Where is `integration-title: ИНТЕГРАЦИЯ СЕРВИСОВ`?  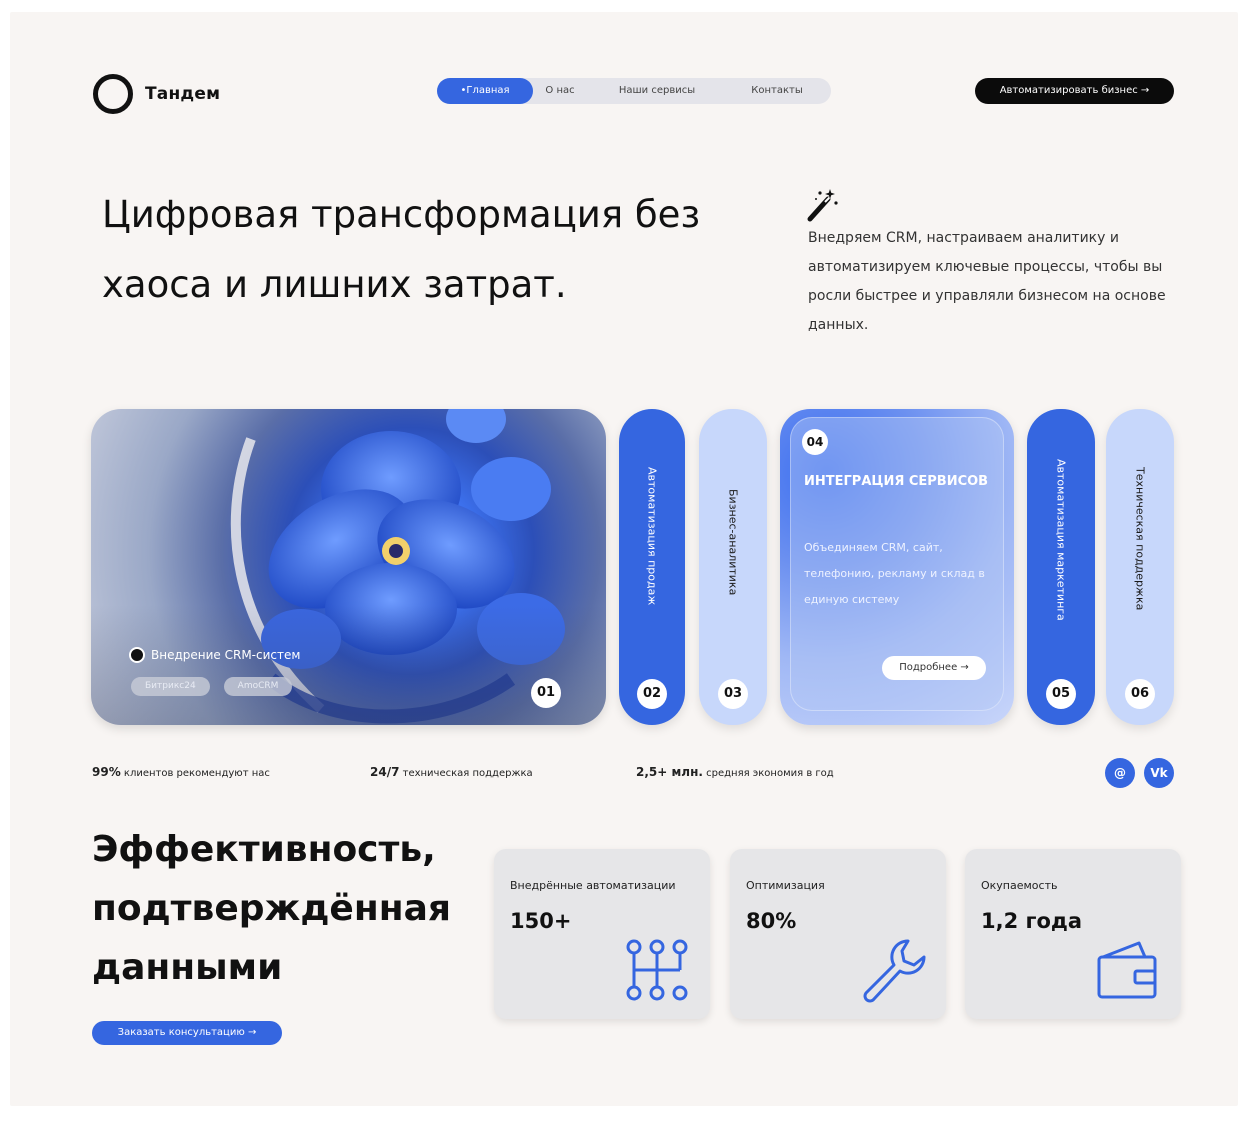 integration-title: ИНТЕГРАЦИЯ СЕРВИСОВ is located at coordinates (896, 481).